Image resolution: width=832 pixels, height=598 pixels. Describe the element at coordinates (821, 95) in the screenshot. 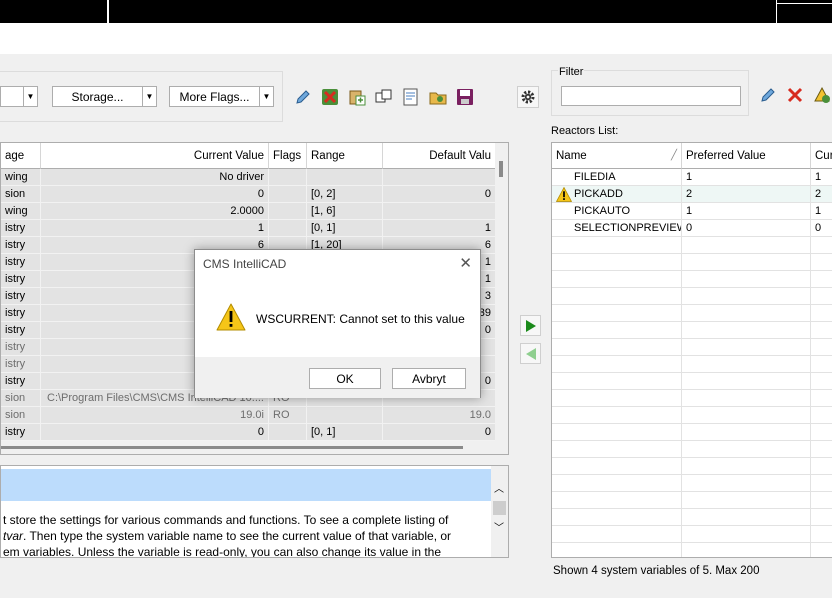

I see `add-reactor-icon` at that location.